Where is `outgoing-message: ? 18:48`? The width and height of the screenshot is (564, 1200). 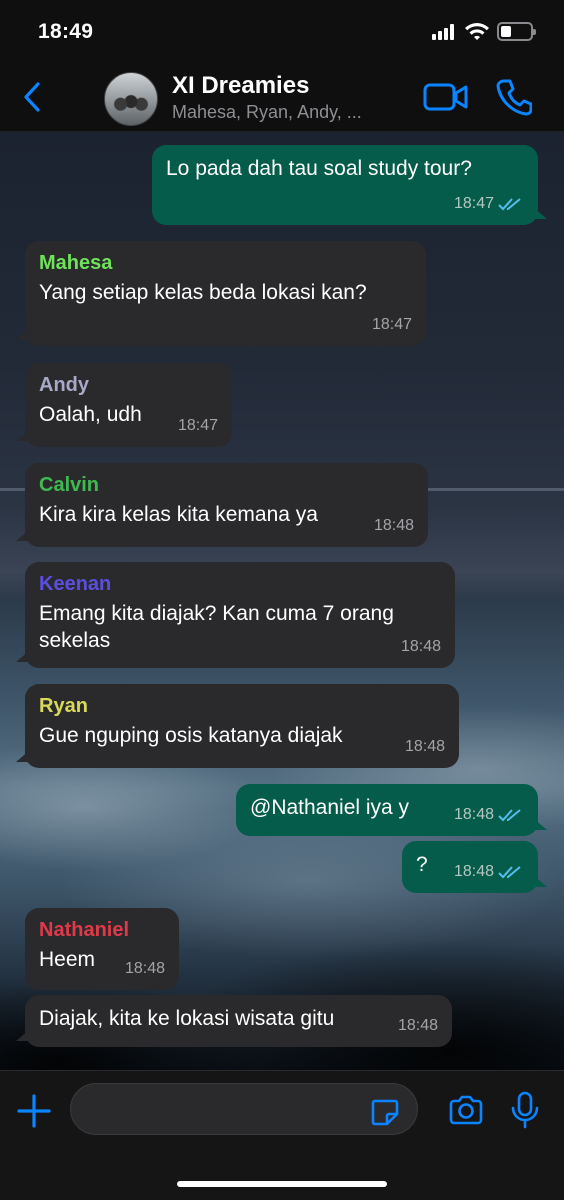 outgoing-message: ? 18:48 is located at coordinates (474, 867).